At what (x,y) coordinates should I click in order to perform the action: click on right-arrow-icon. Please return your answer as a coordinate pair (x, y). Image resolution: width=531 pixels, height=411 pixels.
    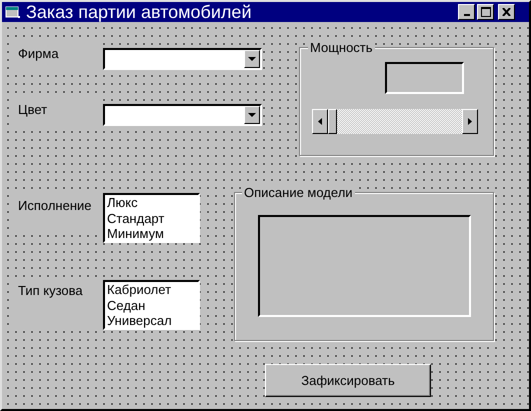
    Looking at the image, I should click on (470, 121).